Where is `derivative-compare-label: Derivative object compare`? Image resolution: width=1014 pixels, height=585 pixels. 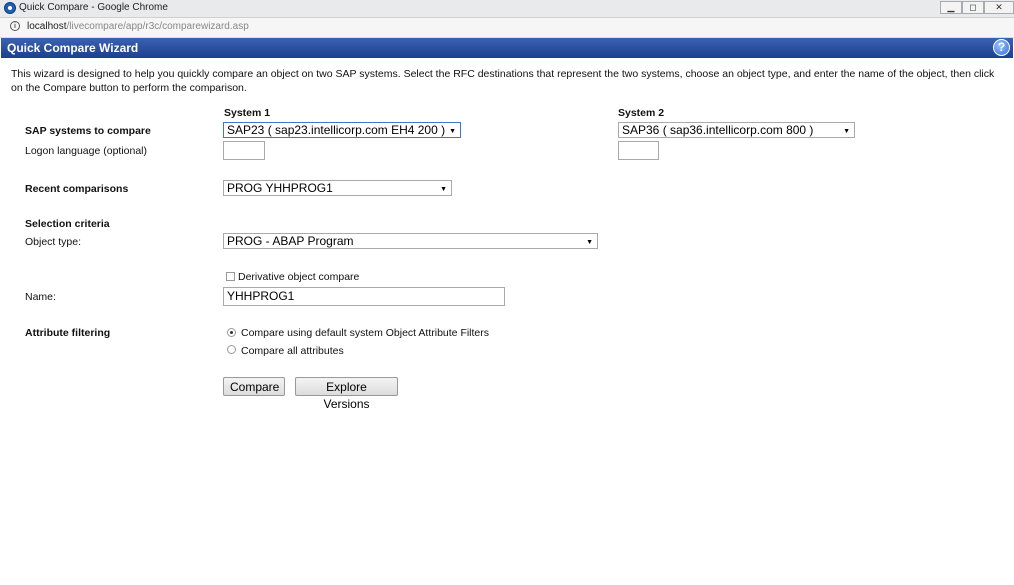
derivative-compare-label: Derivative object compare is located at coordinates (298, 277).